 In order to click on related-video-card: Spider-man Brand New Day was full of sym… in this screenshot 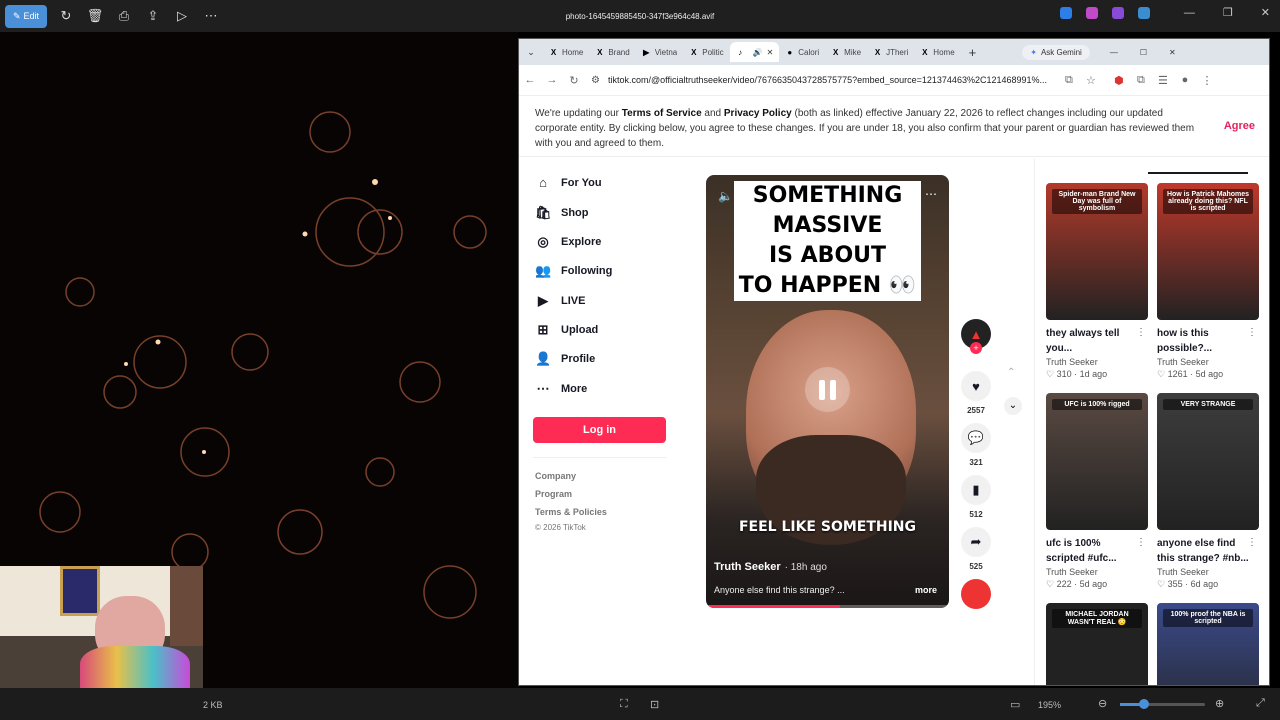, I will do `click(1098, 281)`.